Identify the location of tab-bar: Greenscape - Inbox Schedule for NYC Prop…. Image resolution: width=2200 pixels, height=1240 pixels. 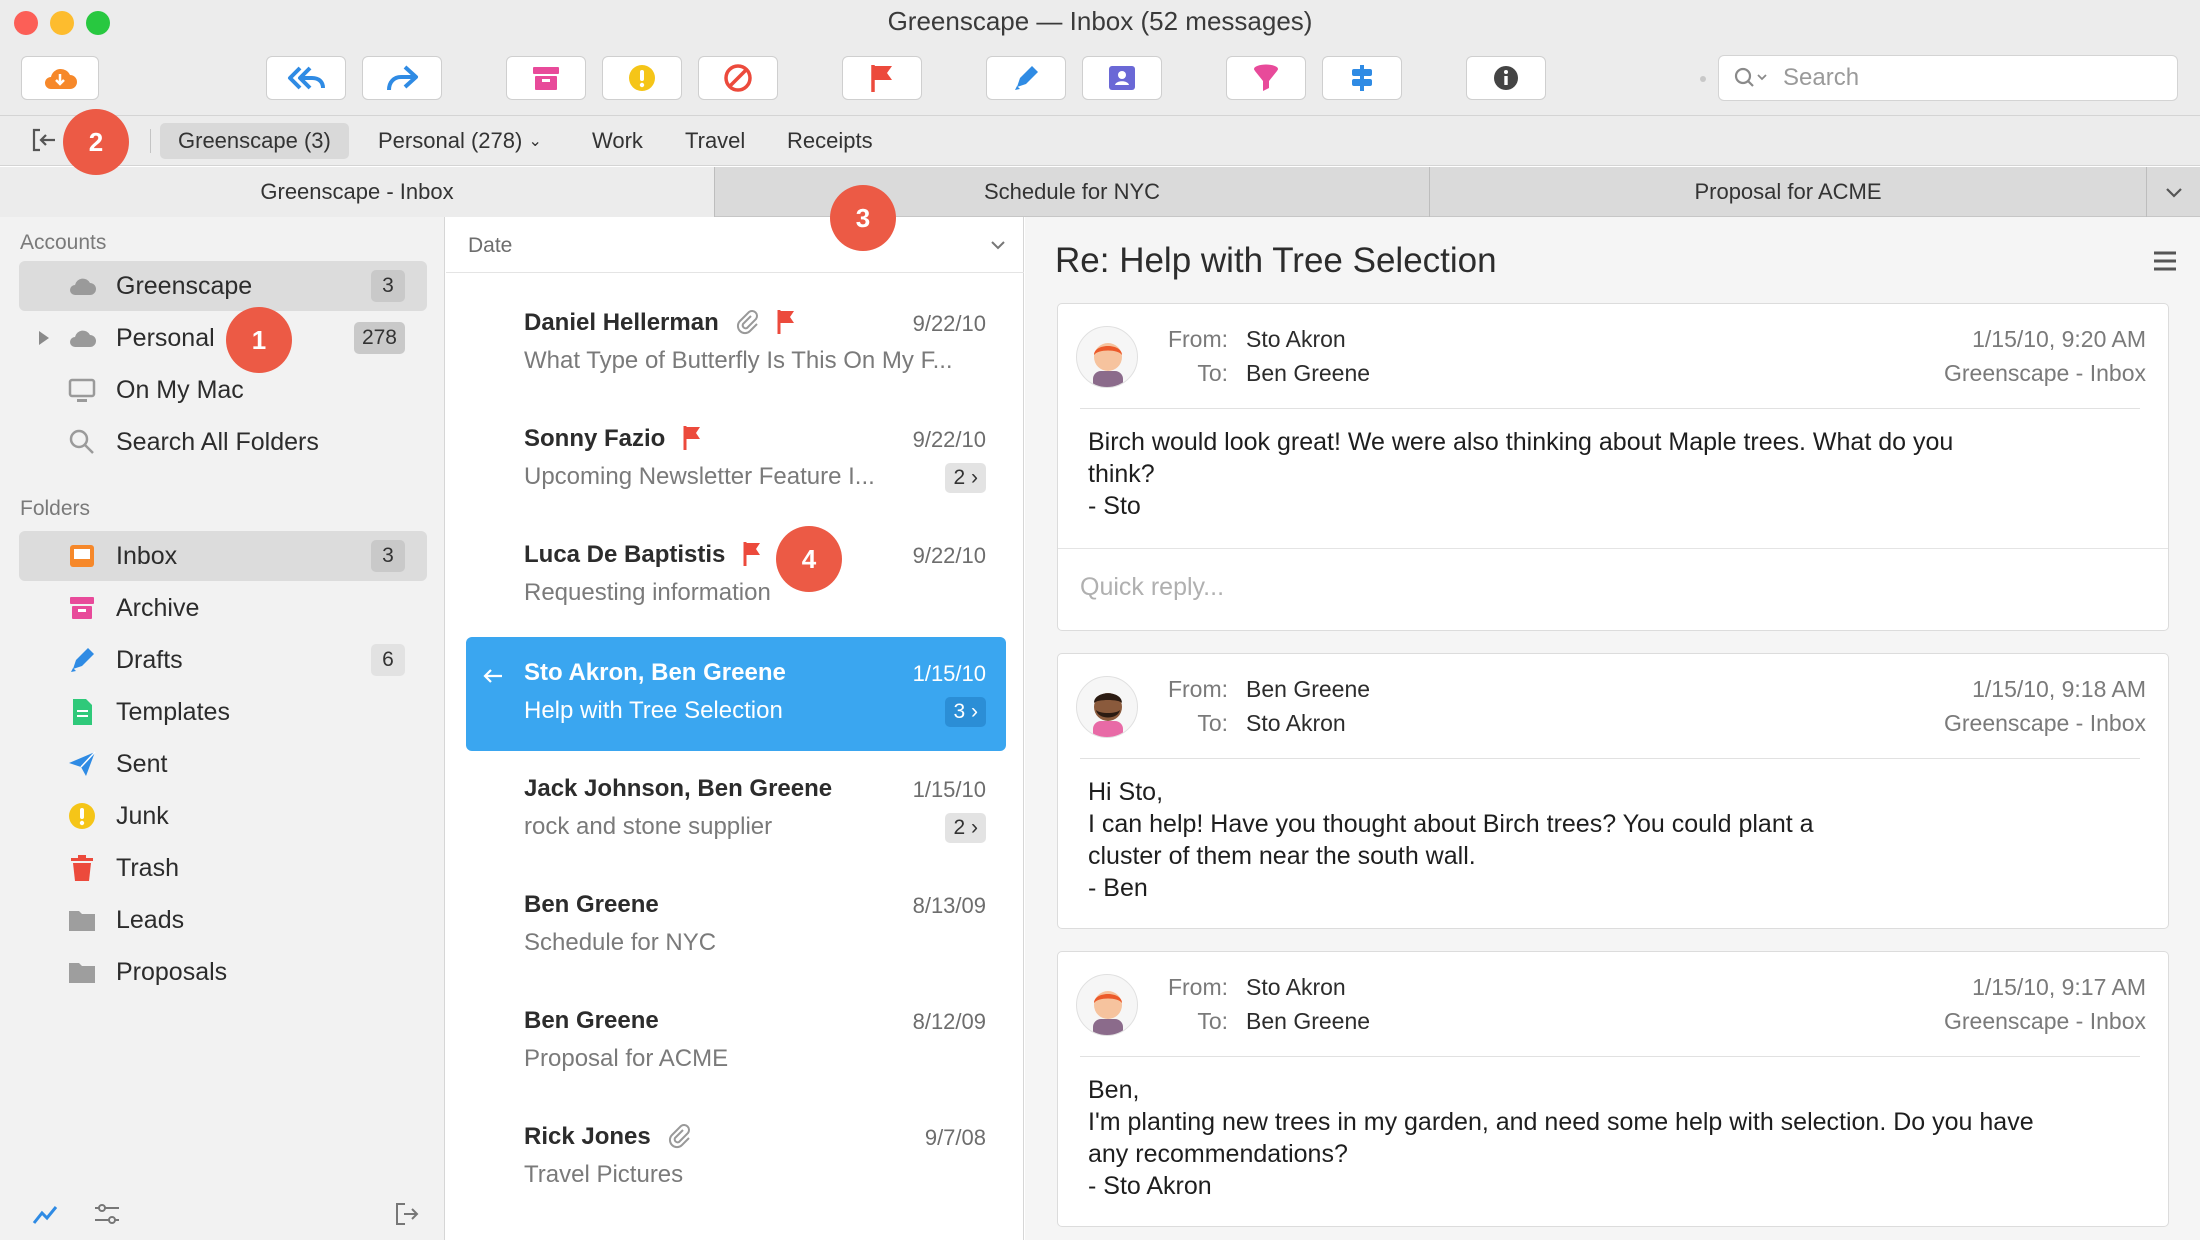
(1100, 192).